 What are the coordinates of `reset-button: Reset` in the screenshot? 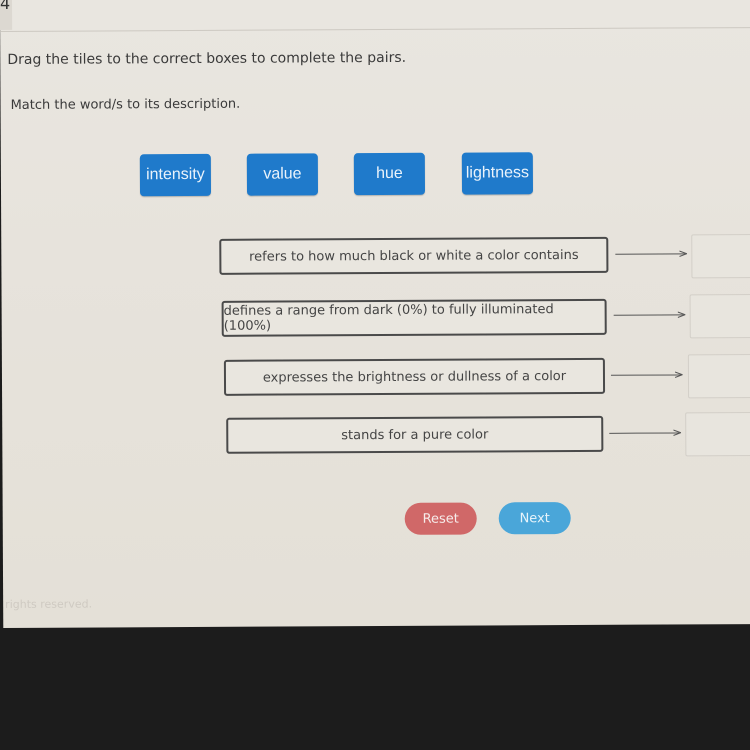 It's located at (440, 518).